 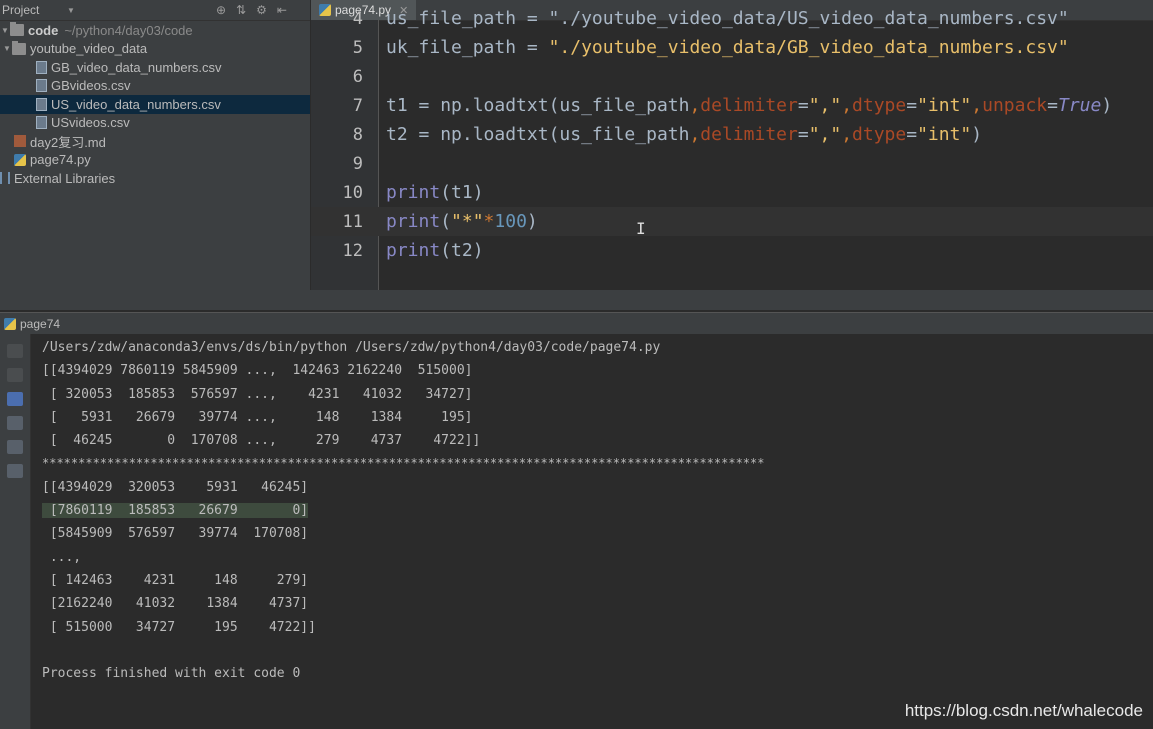 What do you see at coordinates (60, 160) in the screenshot?
I see `file-name: page74.py` at bounding box center [60, 160].